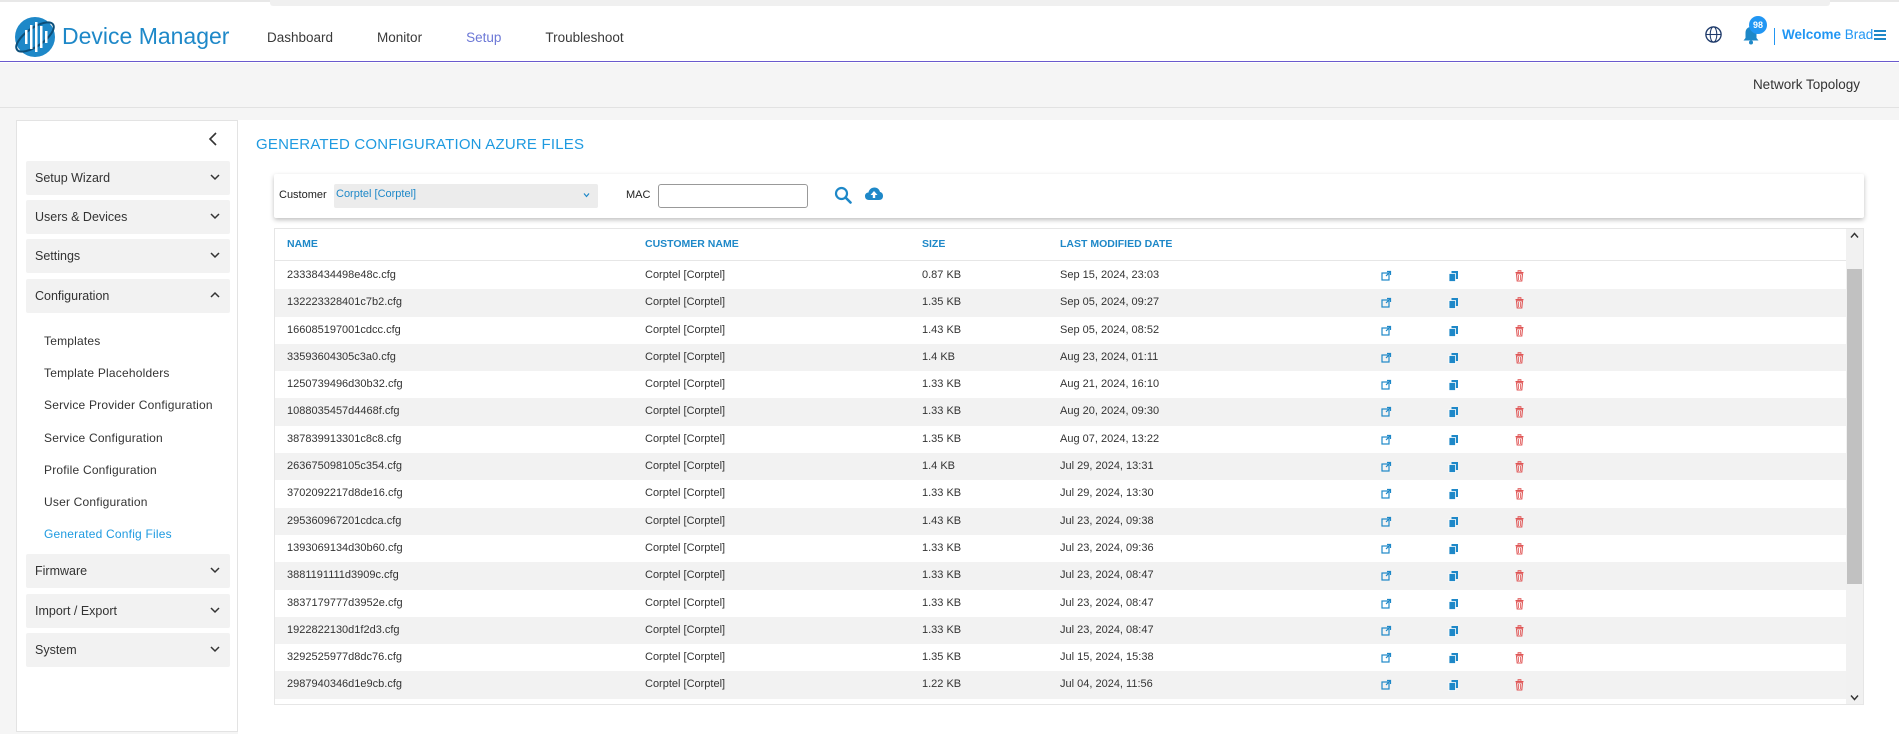 The image size is (1899, 734). I want to click on column-header-size: SIZE, so click(933, 244).